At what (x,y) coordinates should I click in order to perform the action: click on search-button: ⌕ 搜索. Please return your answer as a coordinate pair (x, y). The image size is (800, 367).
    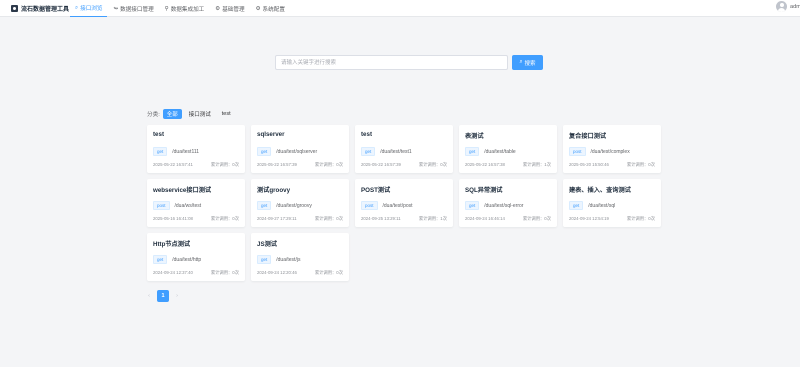
    Looking at the image, I should click on (527, 62).